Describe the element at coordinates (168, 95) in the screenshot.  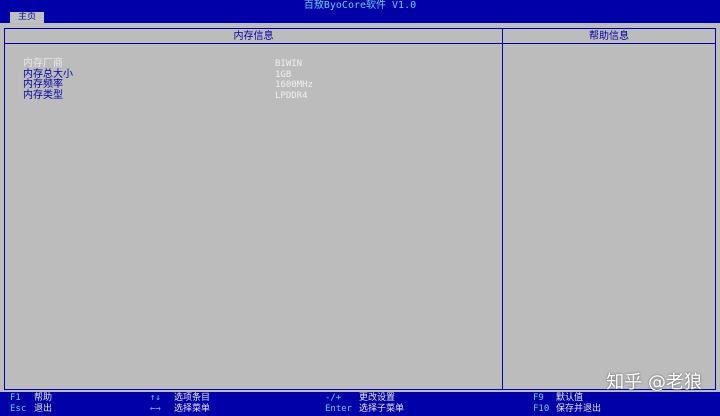
I see `setting-row-memory-type: 内存类型 LPDDR4` at that location.